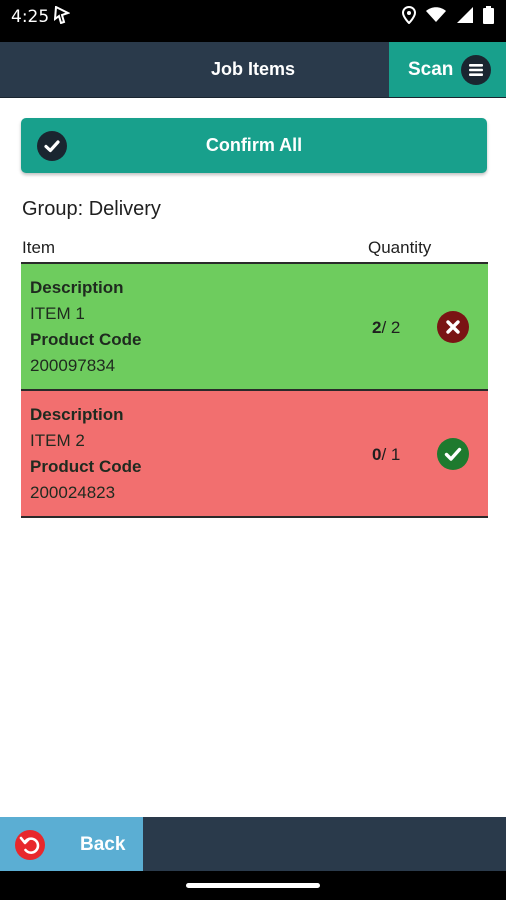  Describe the element at coordinates (57, 313) in the screenshot. I see `item-description: ITEM 1` at that location.